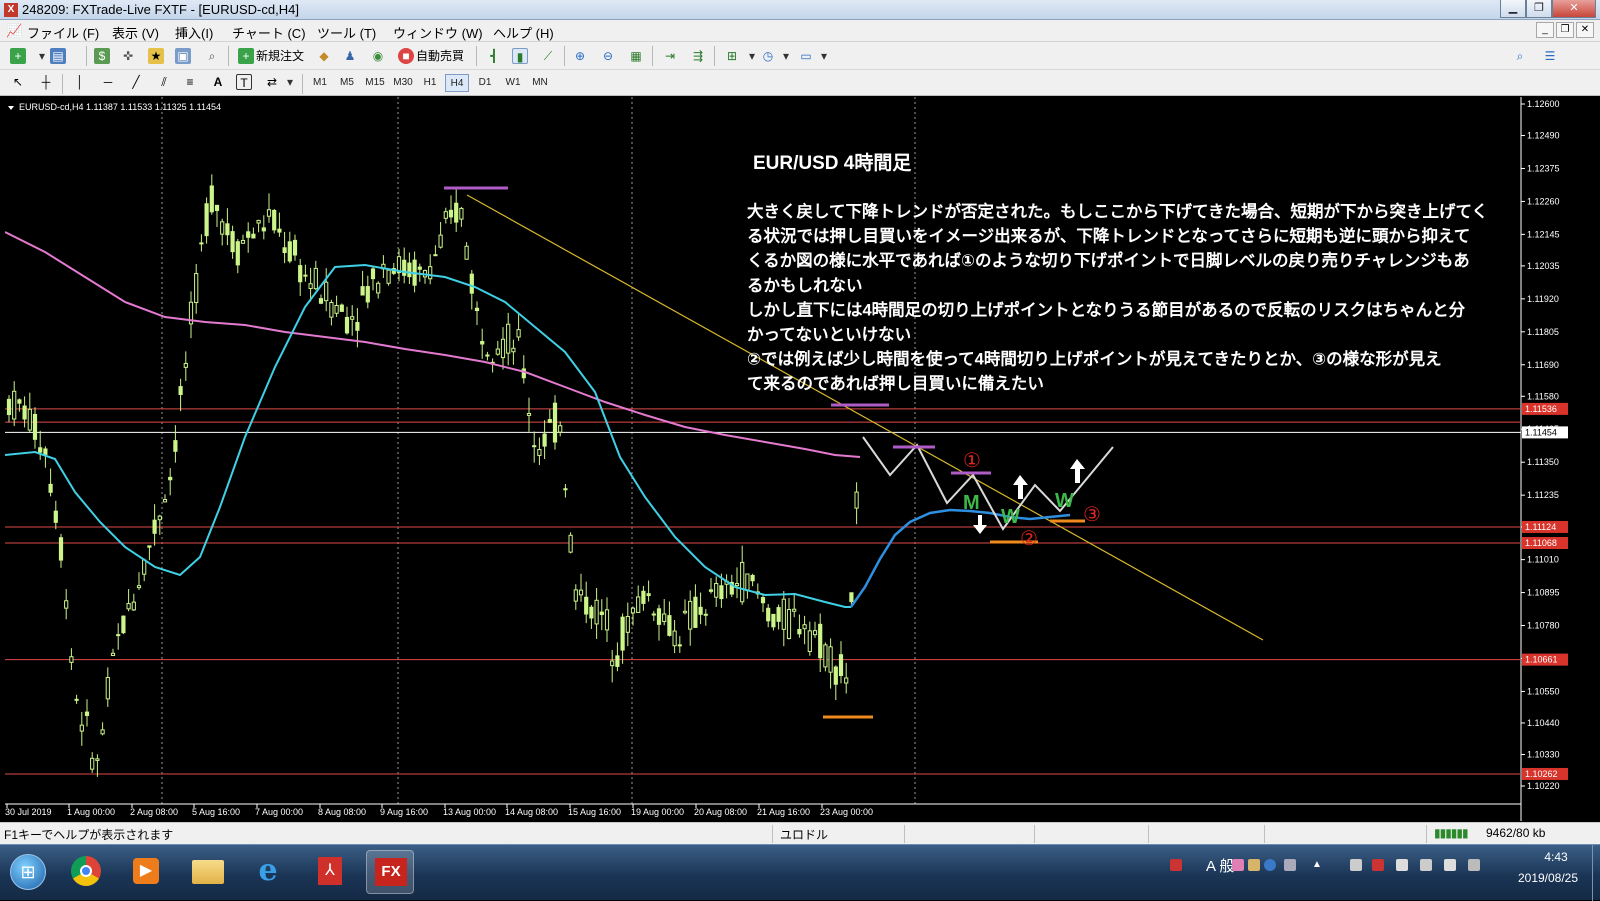 Image resolution: width=1600 pixels, height=901 pixels. What do you see at coordinates (375, 83) in the screenshot?
I see `timeframe-m15: M15` at bounding box center [375, 83].